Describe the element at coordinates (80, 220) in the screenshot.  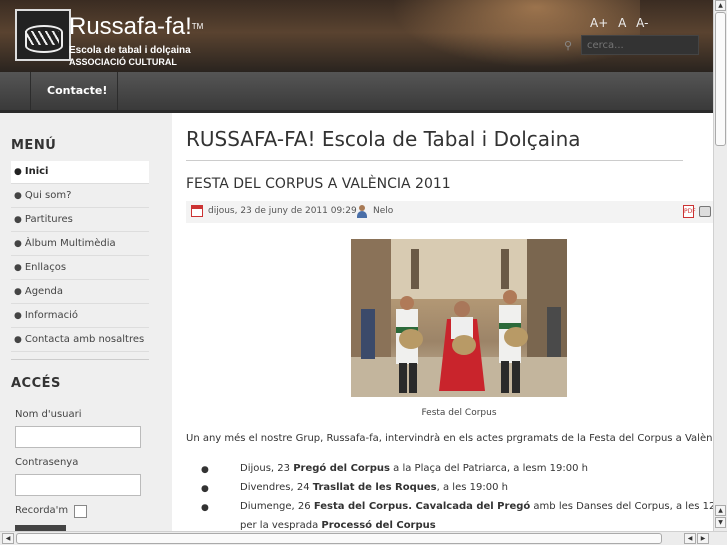
I see `menu-item-partitures: ● Partitures` at that location.